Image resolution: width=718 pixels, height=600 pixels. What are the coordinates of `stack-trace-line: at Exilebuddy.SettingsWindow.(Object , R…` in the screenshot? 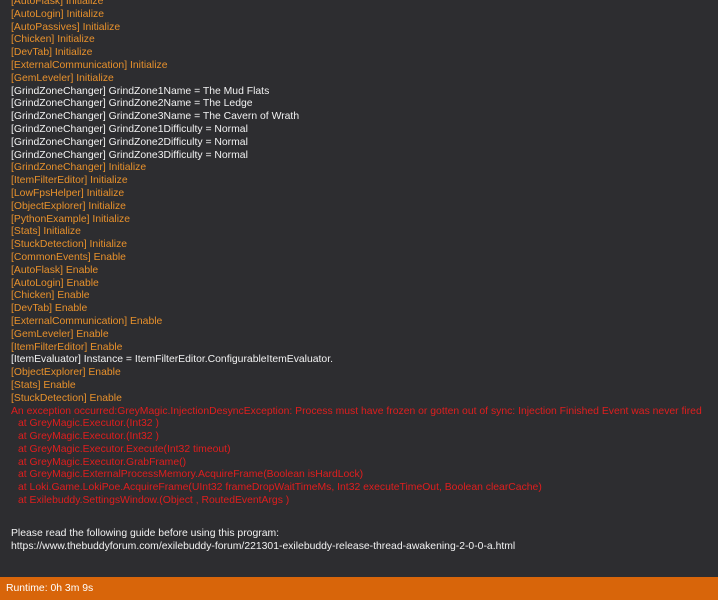 It's located at (154, 501).